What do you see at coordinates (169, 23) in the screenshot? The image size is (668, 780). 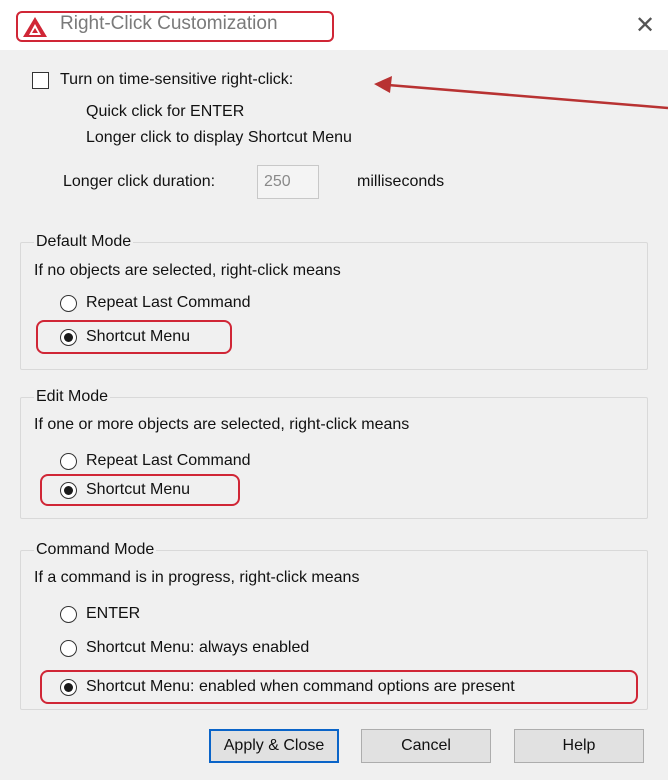 I see `window-title: Right-Click Customization` at bounding box center [169, 23].